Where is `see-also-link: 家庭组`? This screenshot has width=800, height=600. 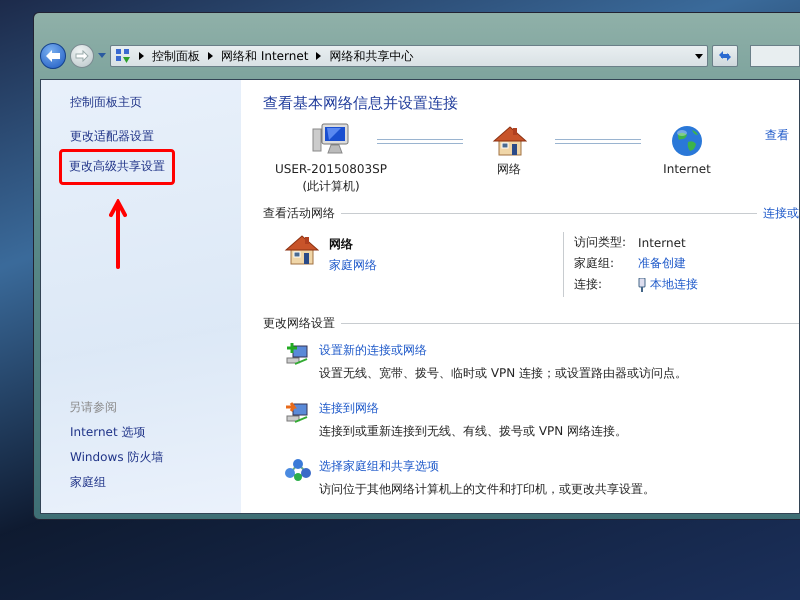 see-also-link: 家庭组 is located at coordinates (88, 482).